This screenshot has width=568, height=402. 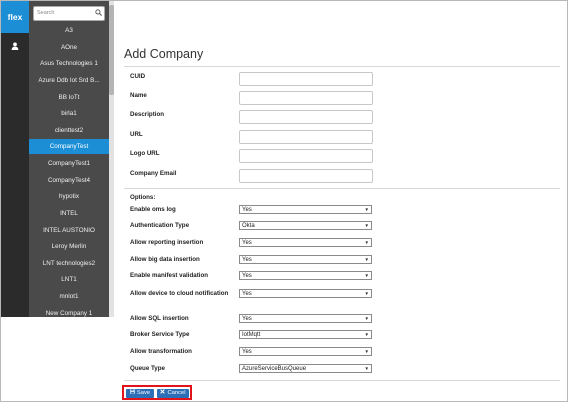 I want to click on company-email-input, so click(x=306, y=176).